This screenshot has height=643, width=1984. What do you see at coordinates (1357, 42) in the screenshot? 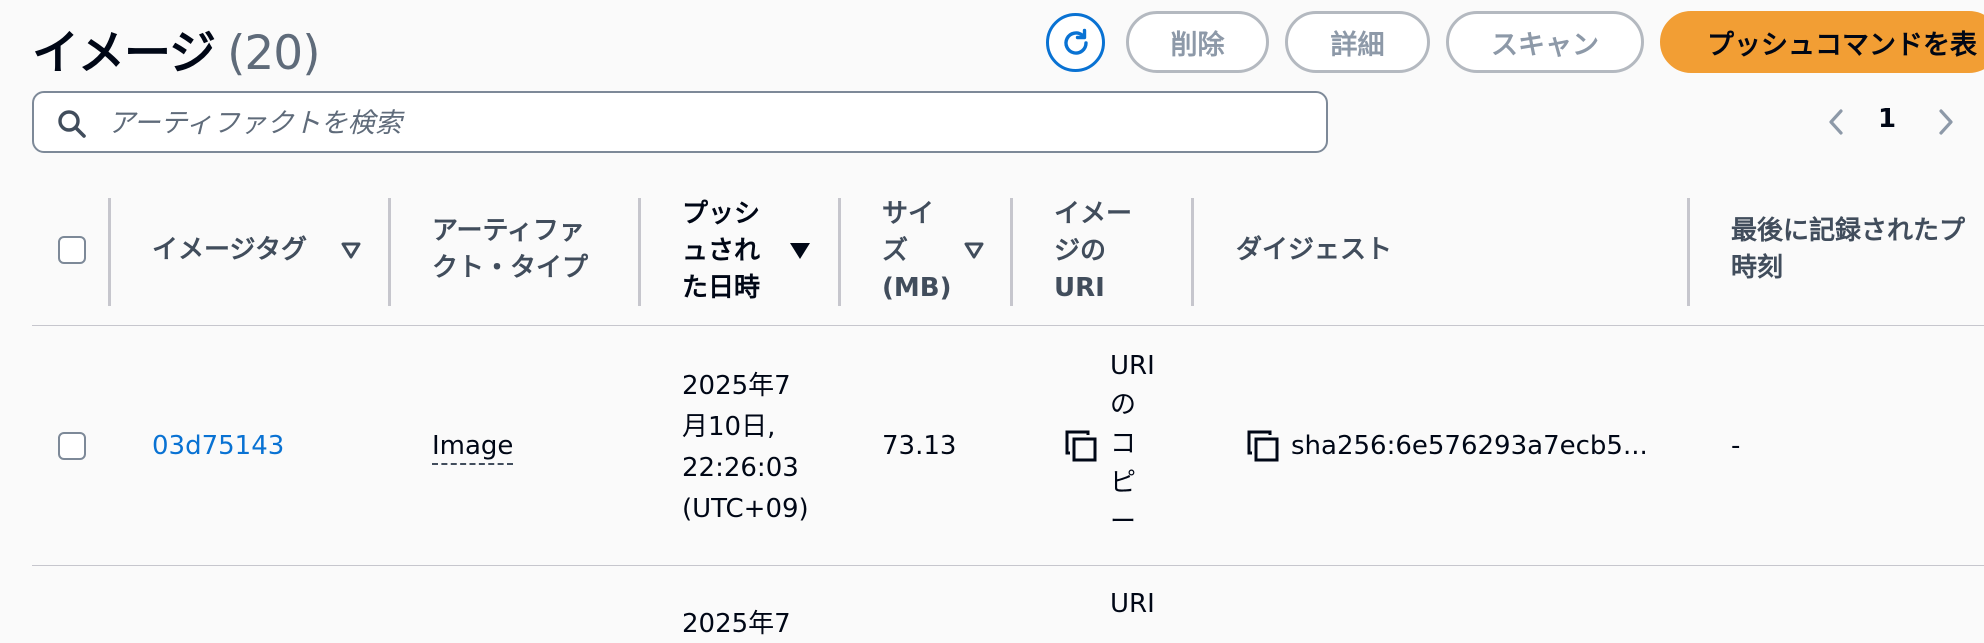
I see `details-button: 詳細` at bounding box center [1357, 42].